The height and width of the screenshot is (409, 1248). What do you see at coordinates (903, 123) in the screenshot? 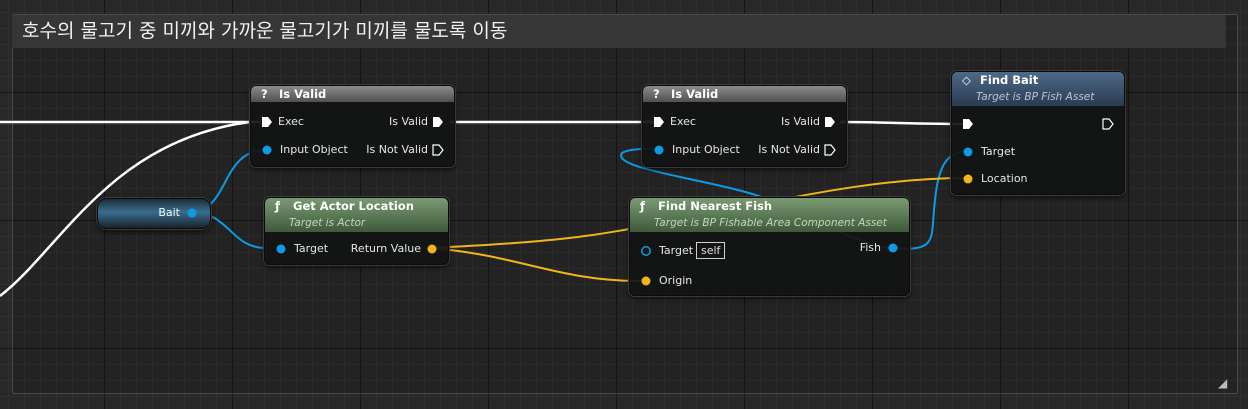
I see `exec-wire-valid-to-findbait` at bounding box center [903, 123].